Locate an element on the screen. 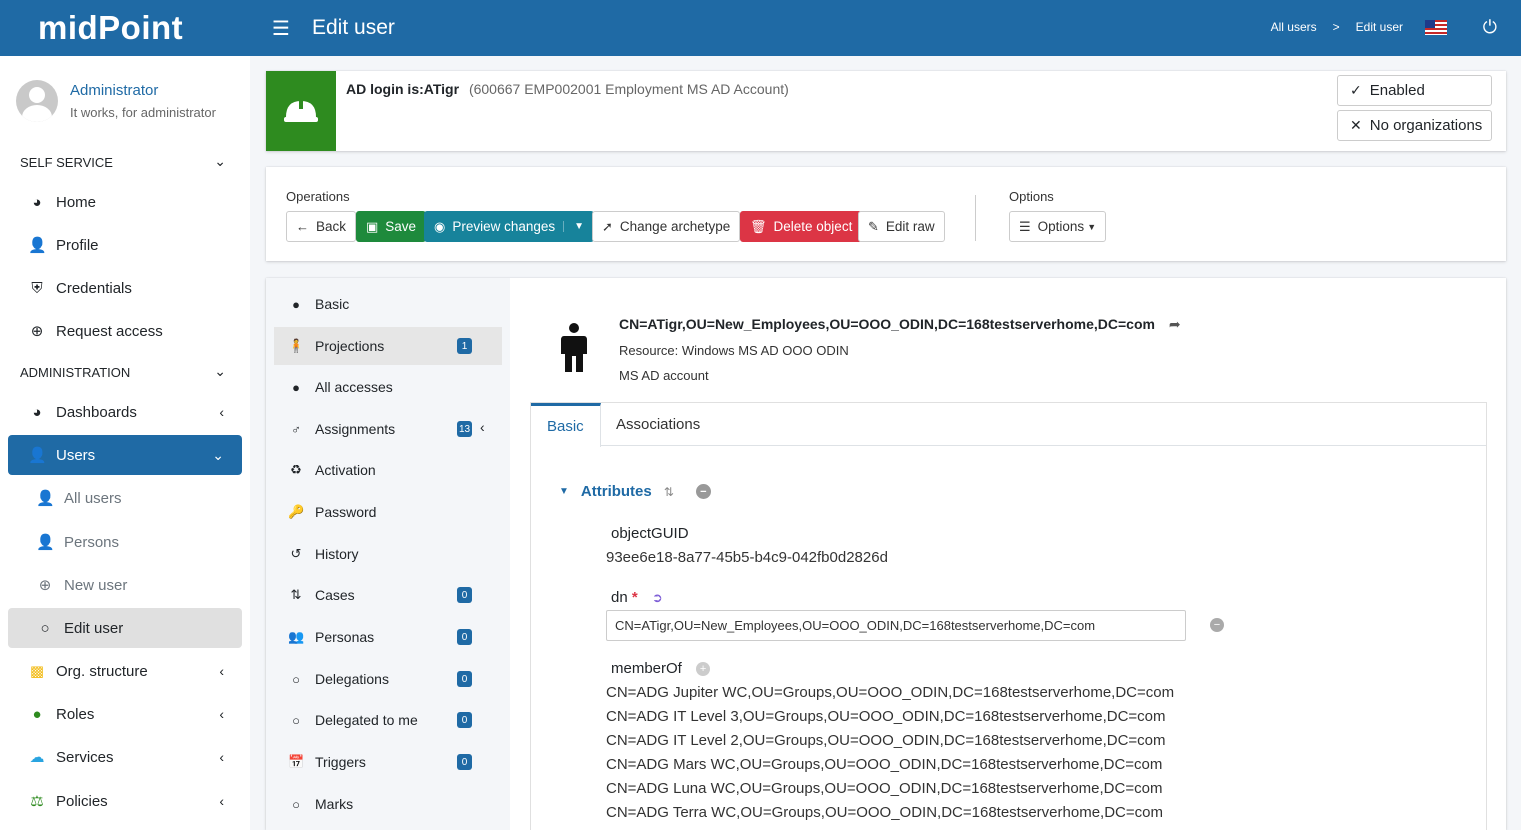 This screenshot has width=1521, height=830. menu-item-password: 🔑 Password is located at coordinates (388, 512).